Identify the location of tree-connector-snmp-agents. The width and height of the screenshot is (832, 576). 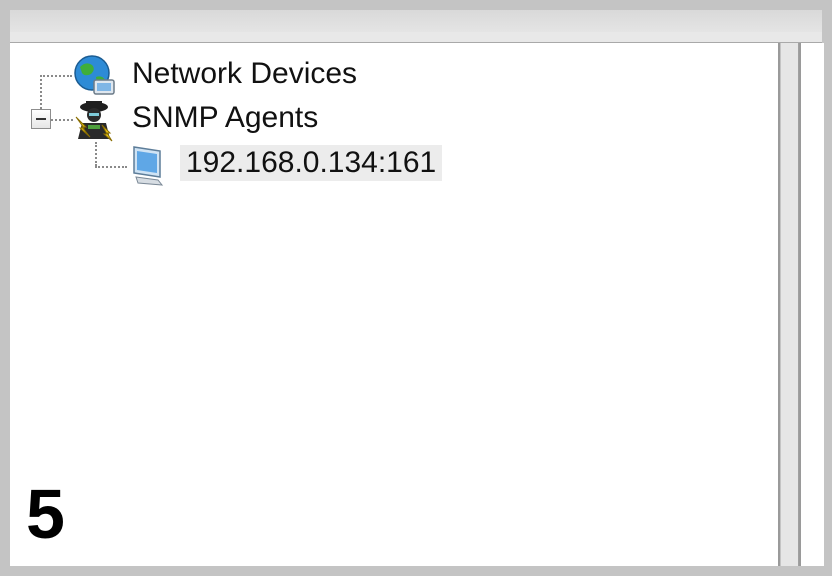
(62, 120).